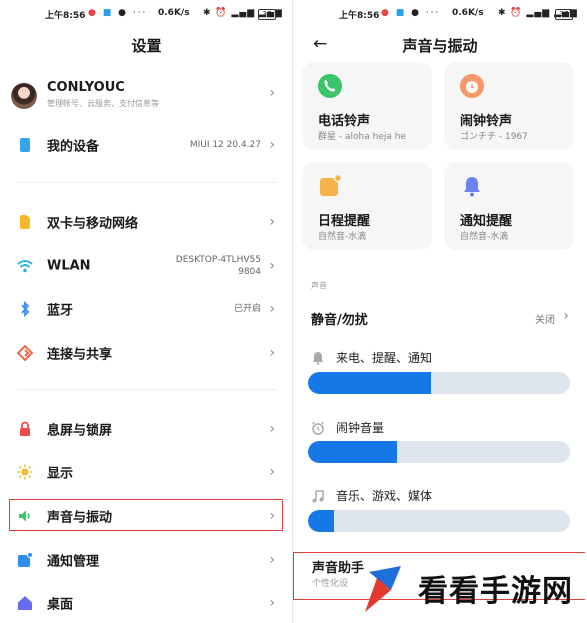  What do you see at coordinates (545, 320) in the screenshot?
I see `mute-value: 关闭` at bounding box center [545, 320].